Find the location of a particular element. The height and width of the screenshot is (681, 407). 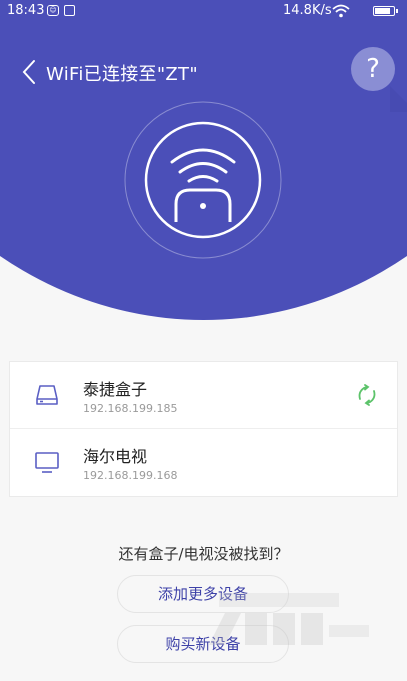

router-wifi-icon is located at coordinates (203, 180).